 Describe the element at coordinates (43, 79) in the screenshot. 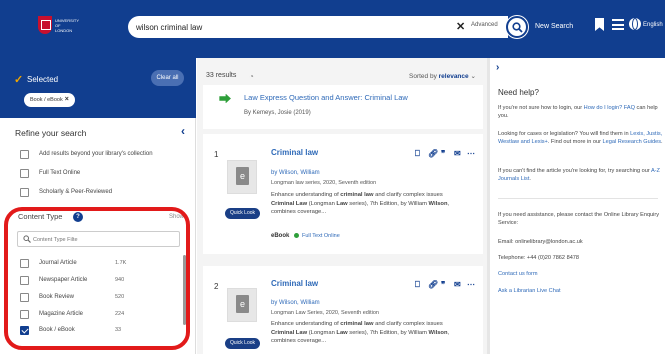

I see `selected-label: Selected` at that location.